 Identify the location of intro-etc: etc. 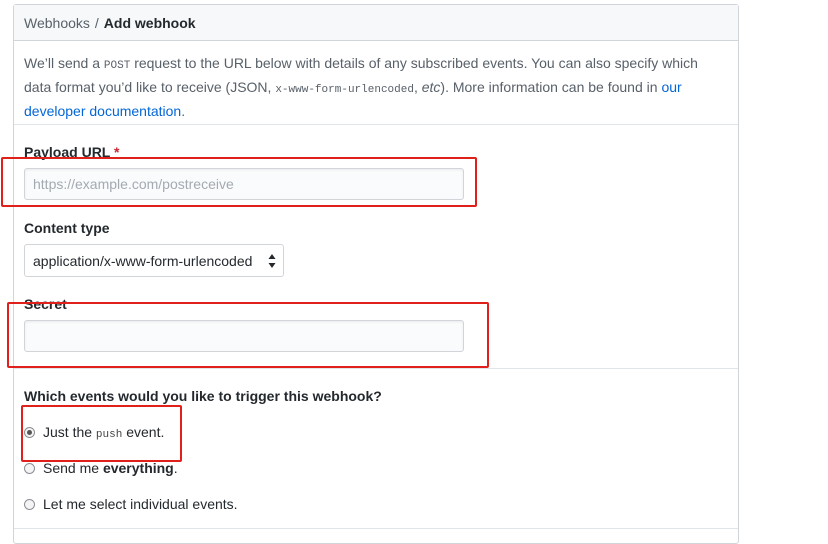
(431, 87).